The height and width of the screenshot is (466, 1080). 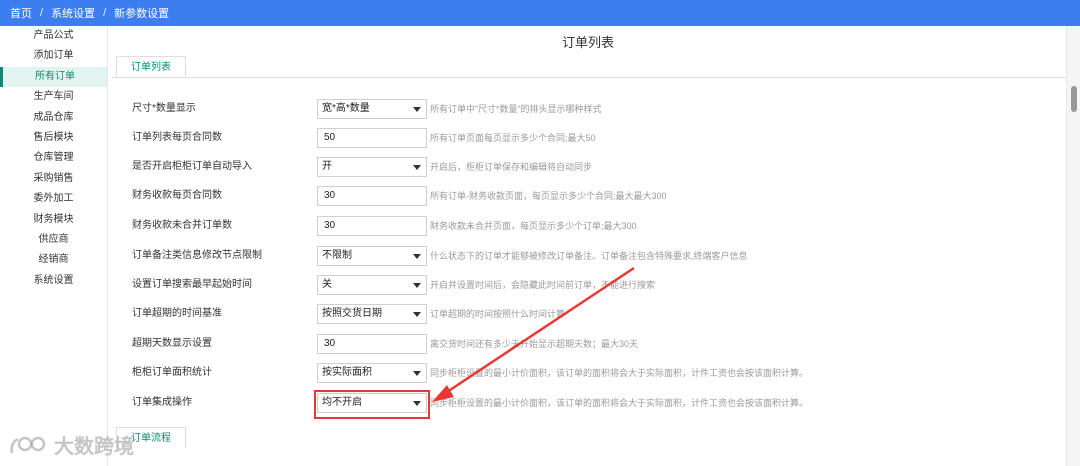 What do you see at coordinates (21, 13) in the screenshot?
I see `breadcrumb-home: 首页` at bounding box center [21, 13].